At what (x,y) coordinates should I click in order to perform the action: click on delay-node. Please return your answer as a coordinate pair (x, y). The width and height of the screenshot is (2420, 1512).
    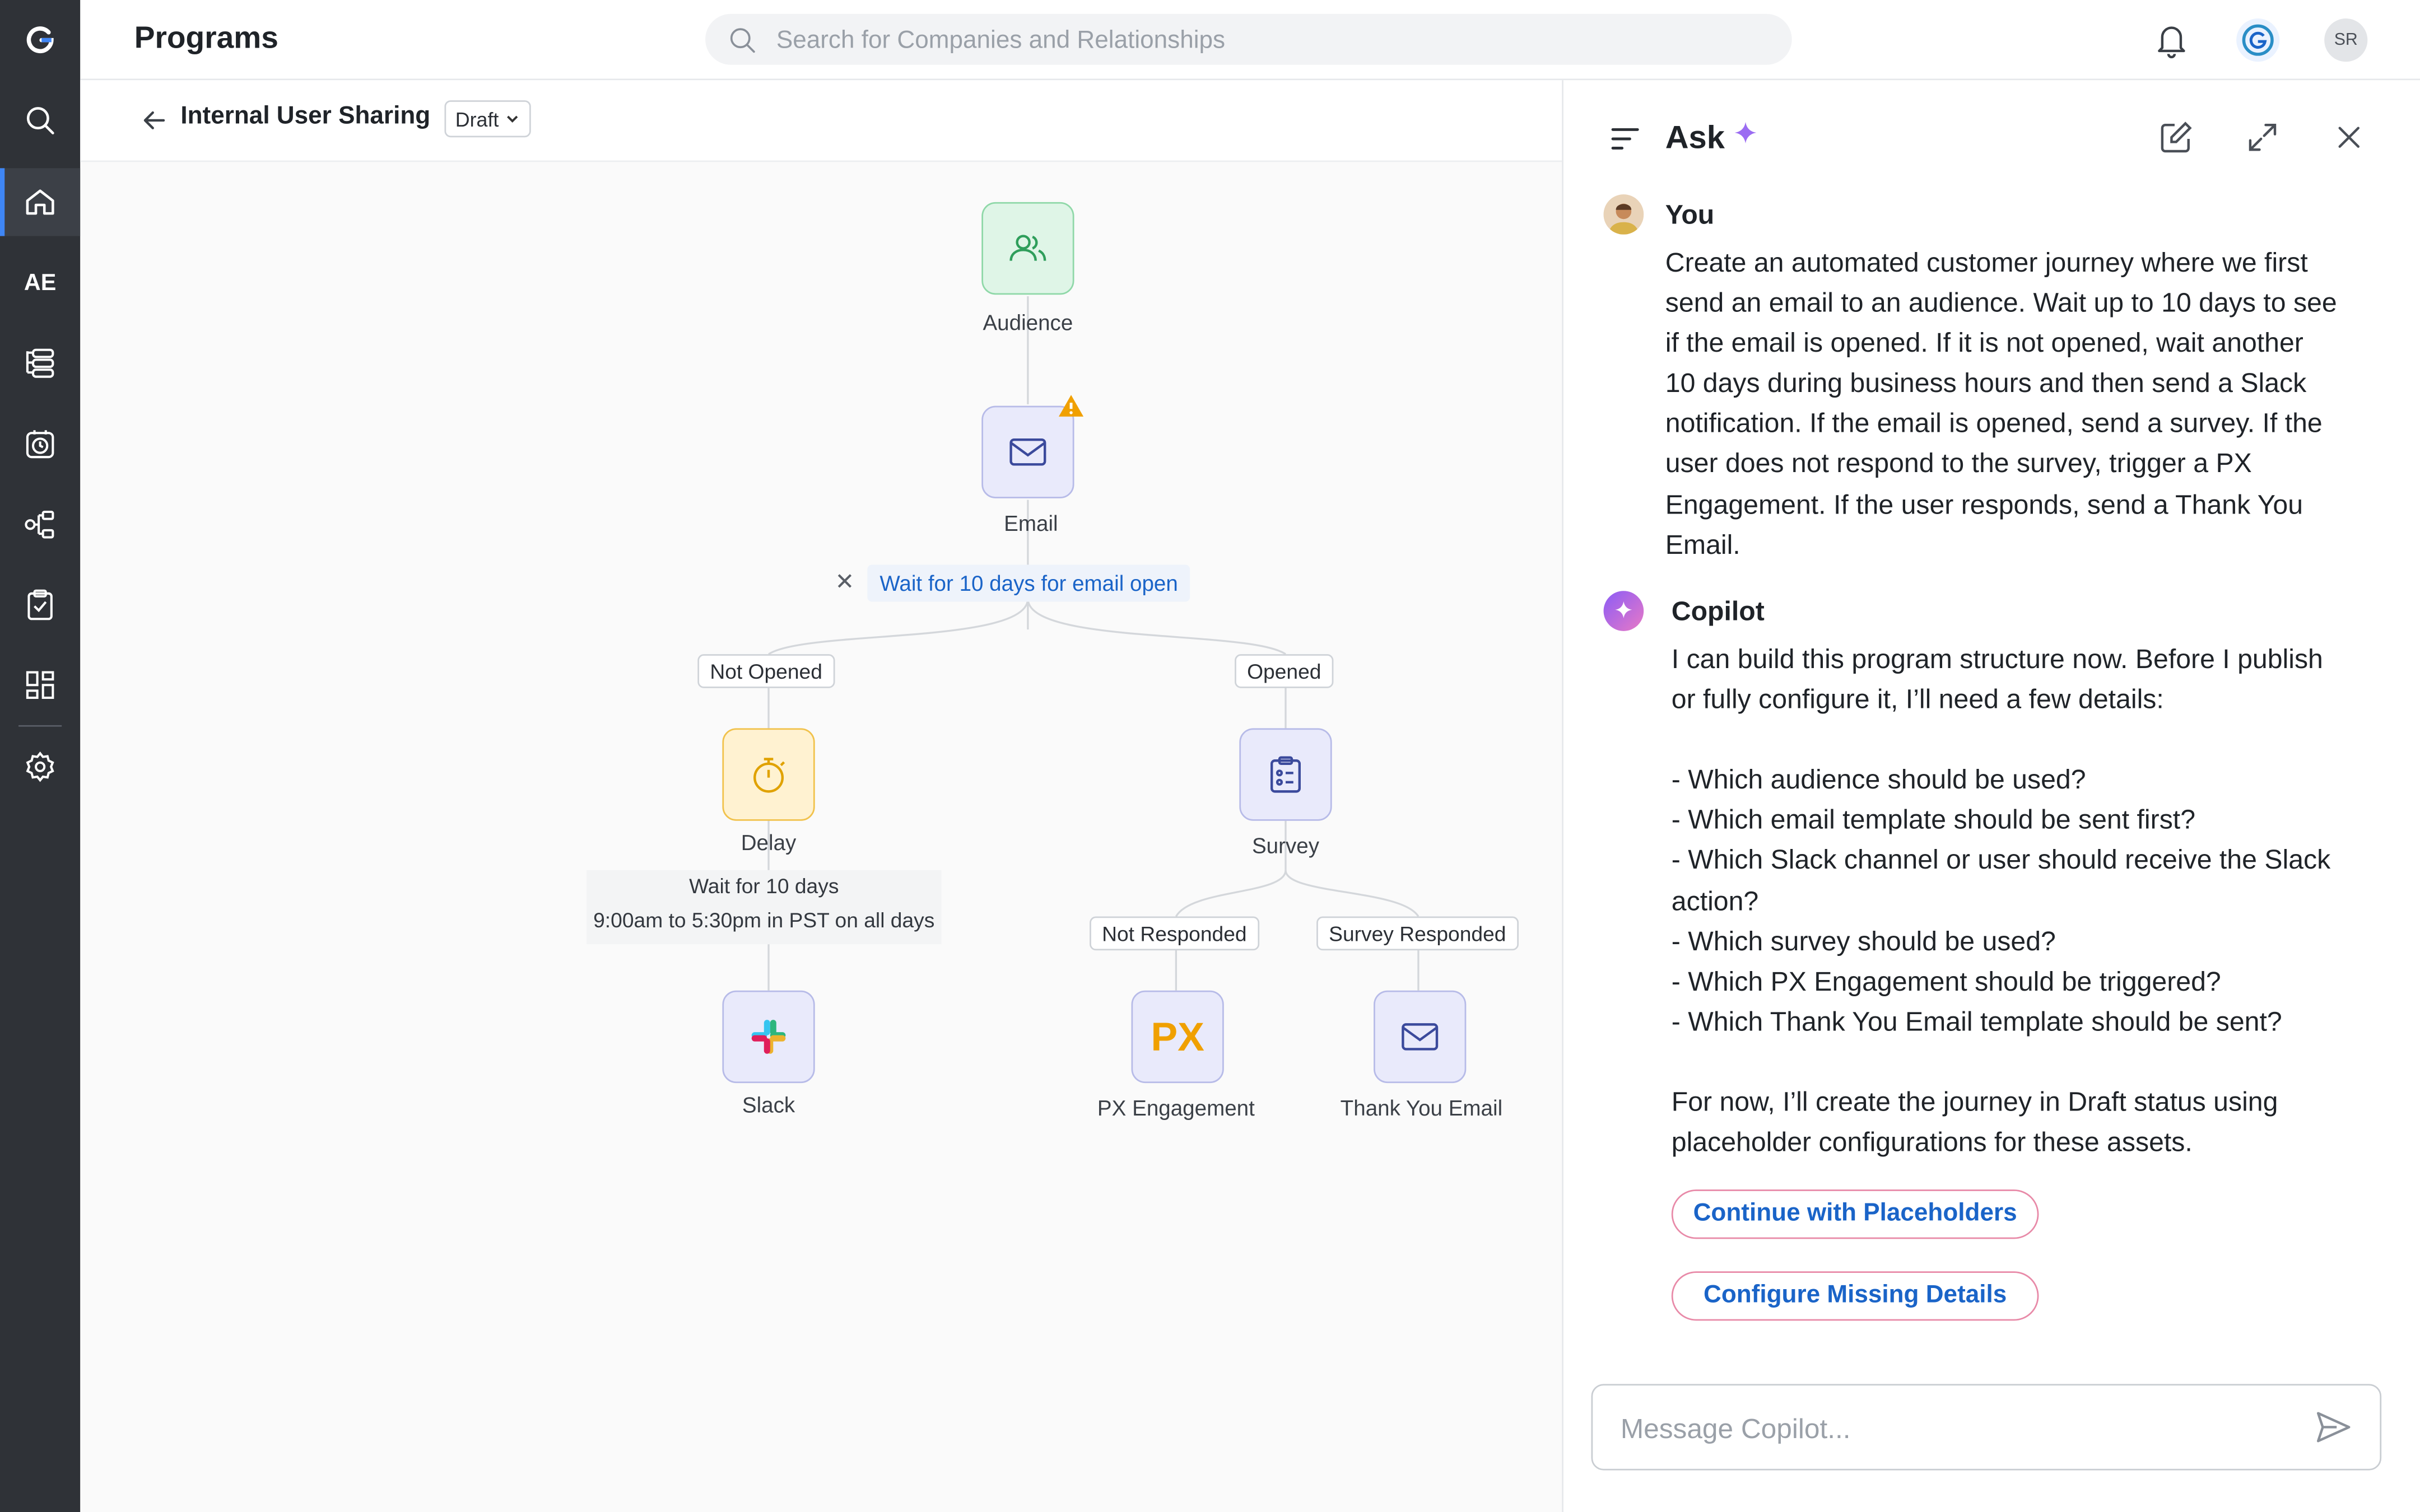
    Looking at the image, I should click on (768, 775).